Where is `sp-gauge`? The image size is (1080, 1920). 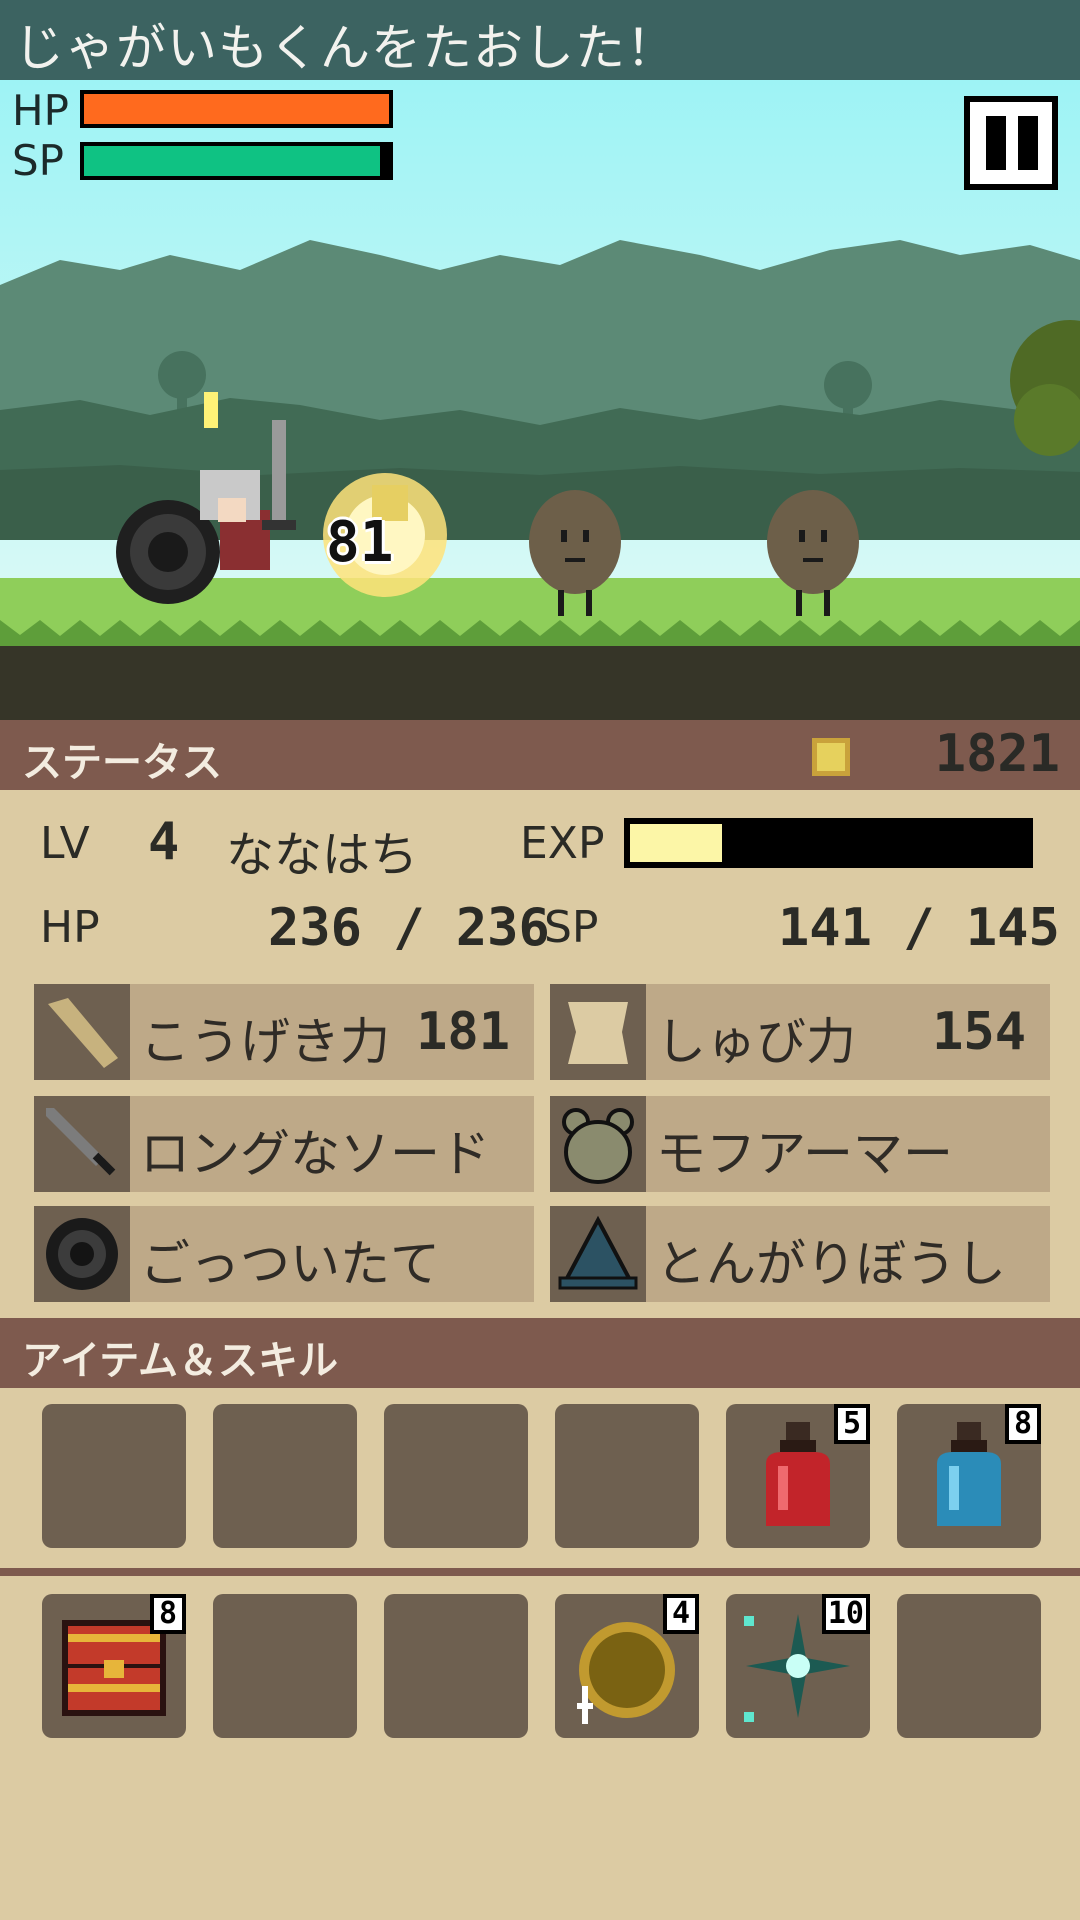 sp-gauge is located at coordinates (236, 161).